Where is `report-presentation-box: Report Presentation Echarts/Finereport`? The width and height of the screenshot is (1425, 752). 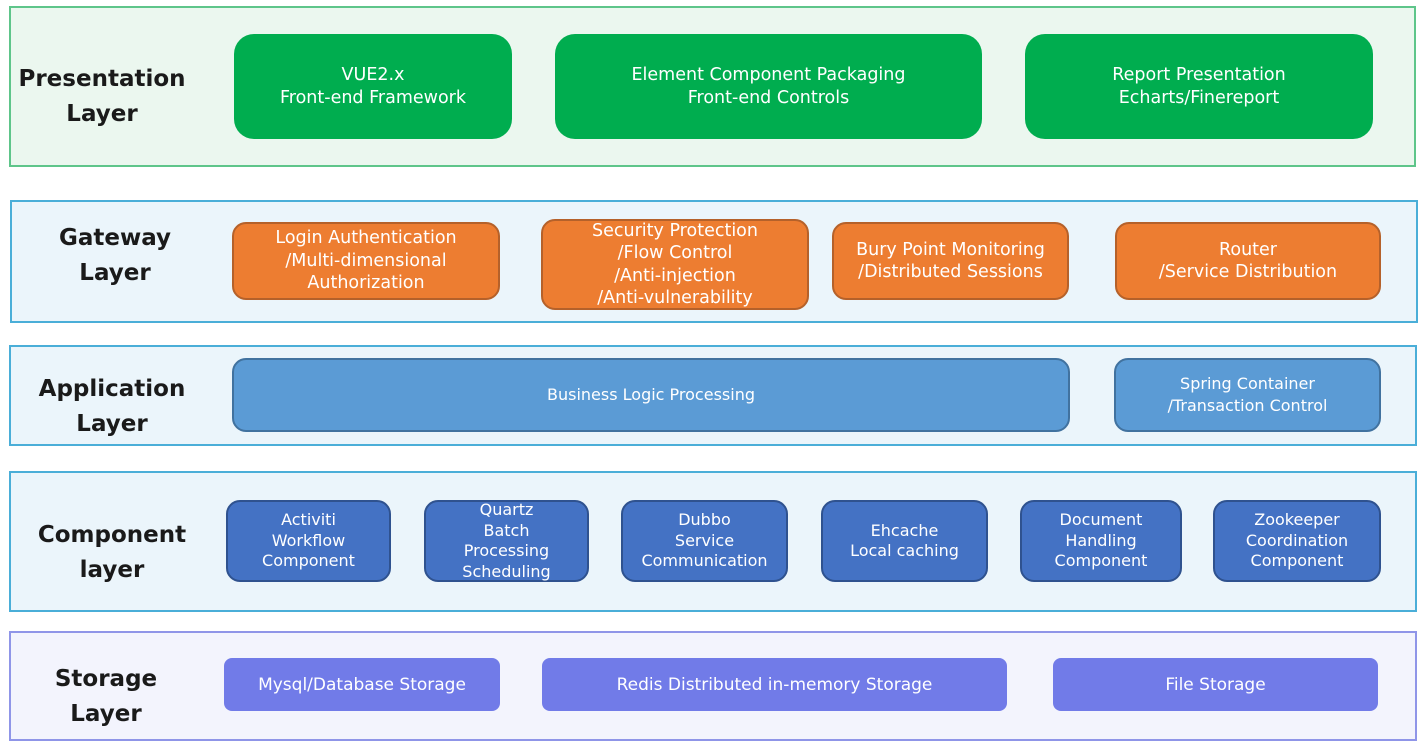
report-presentation-box: Report Presentation Echarts/Finereport is located at coordinates (1199, 86).